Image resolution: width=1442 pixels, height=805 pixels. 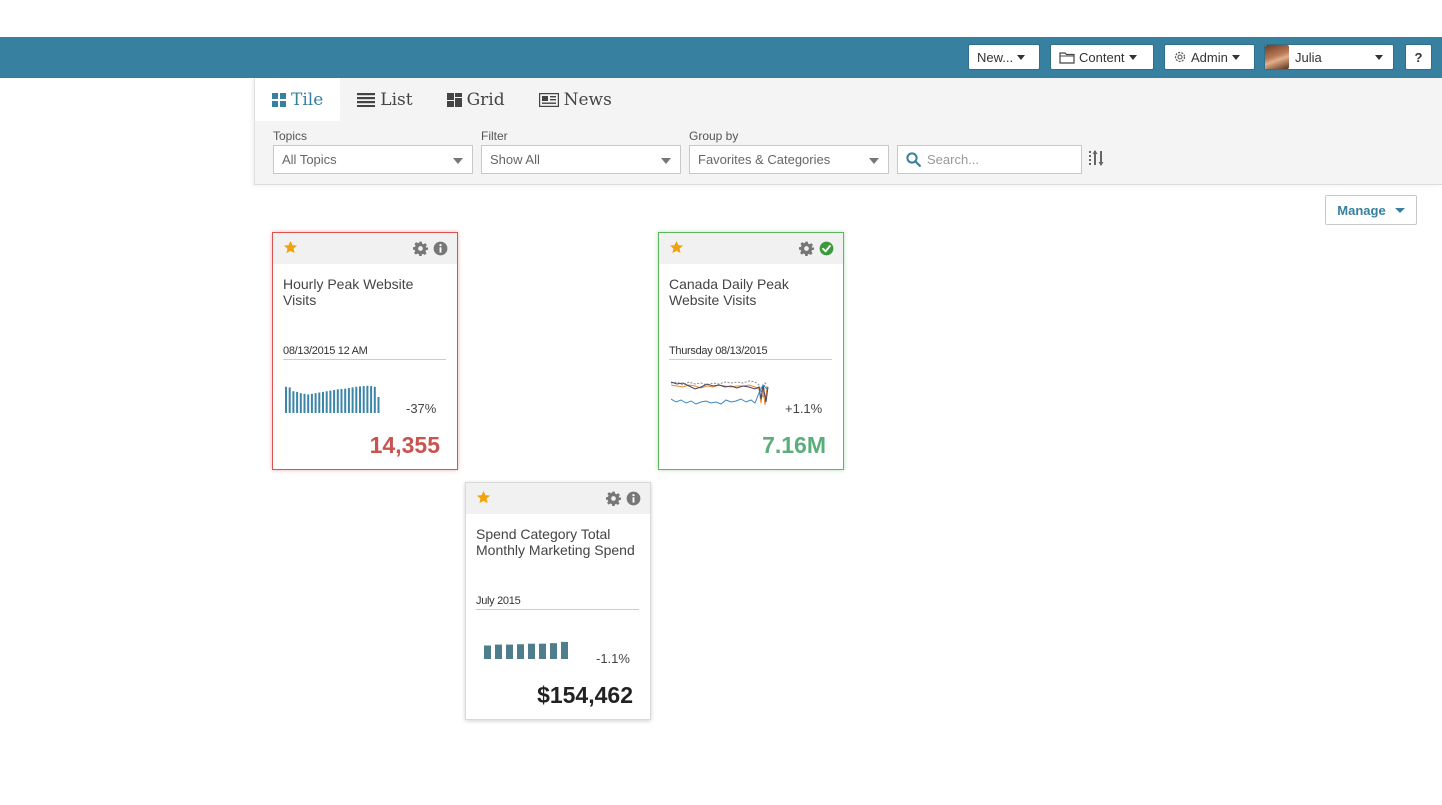 I want to click on help-button: ?, so click(x=1418, y=57).